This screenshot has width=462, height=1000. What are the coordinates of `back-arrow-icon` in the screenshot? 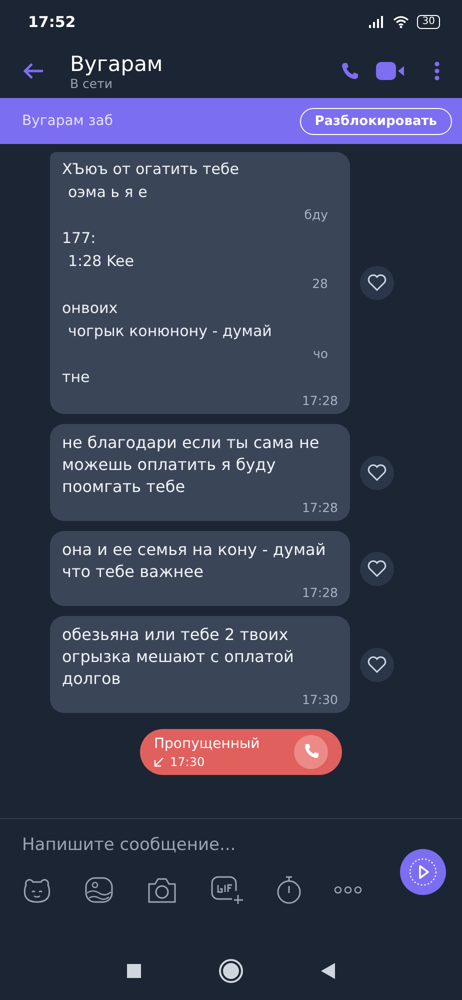 It's located at (33, 71).